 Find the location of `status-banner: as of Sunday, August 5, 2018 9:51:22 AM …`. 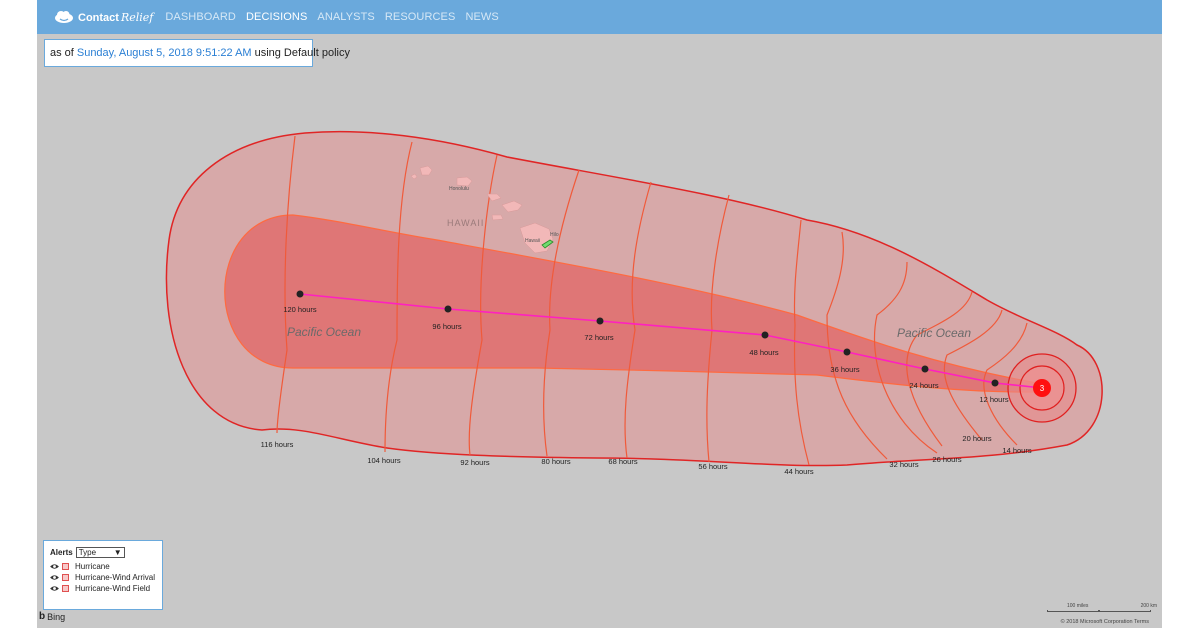

status-banner: as of Sunday, August 5, 2018 9:51:22 AM … is located at coordinates (197, 53).